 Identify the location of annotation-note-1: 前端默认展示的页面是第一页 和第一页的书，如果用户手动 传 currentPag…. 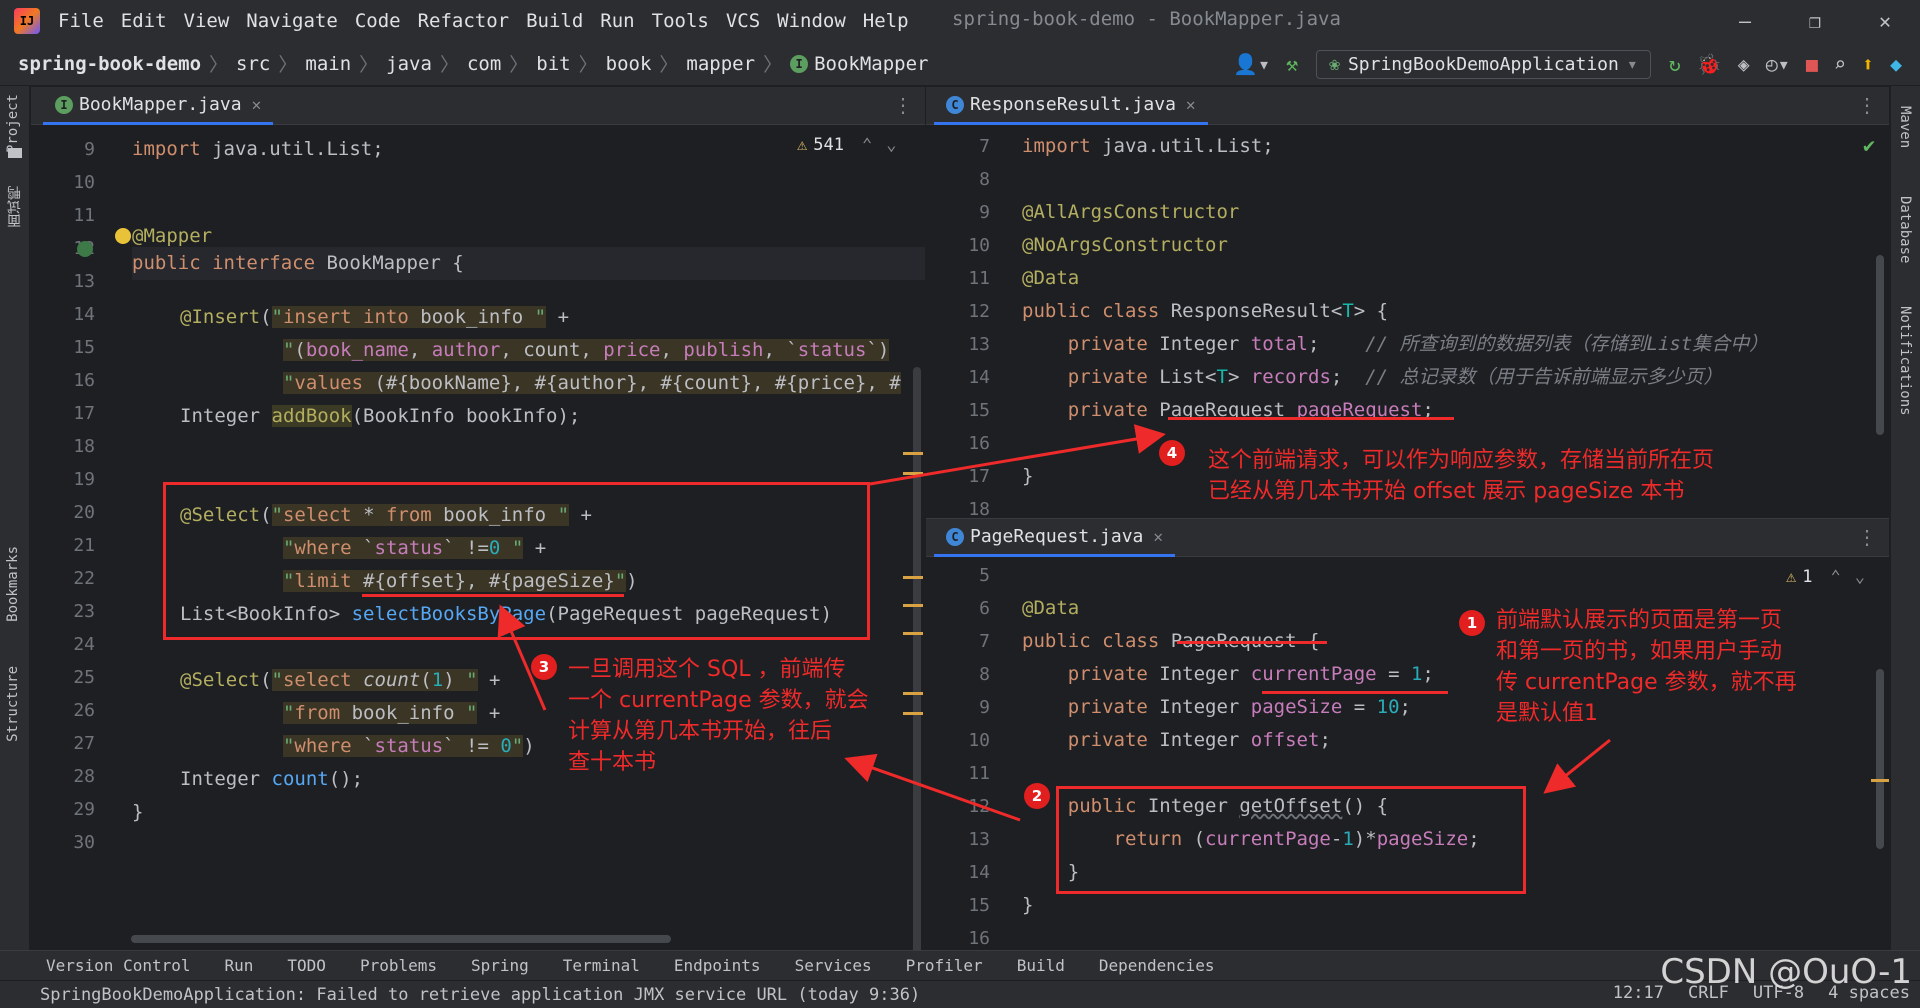
(1646, 667).